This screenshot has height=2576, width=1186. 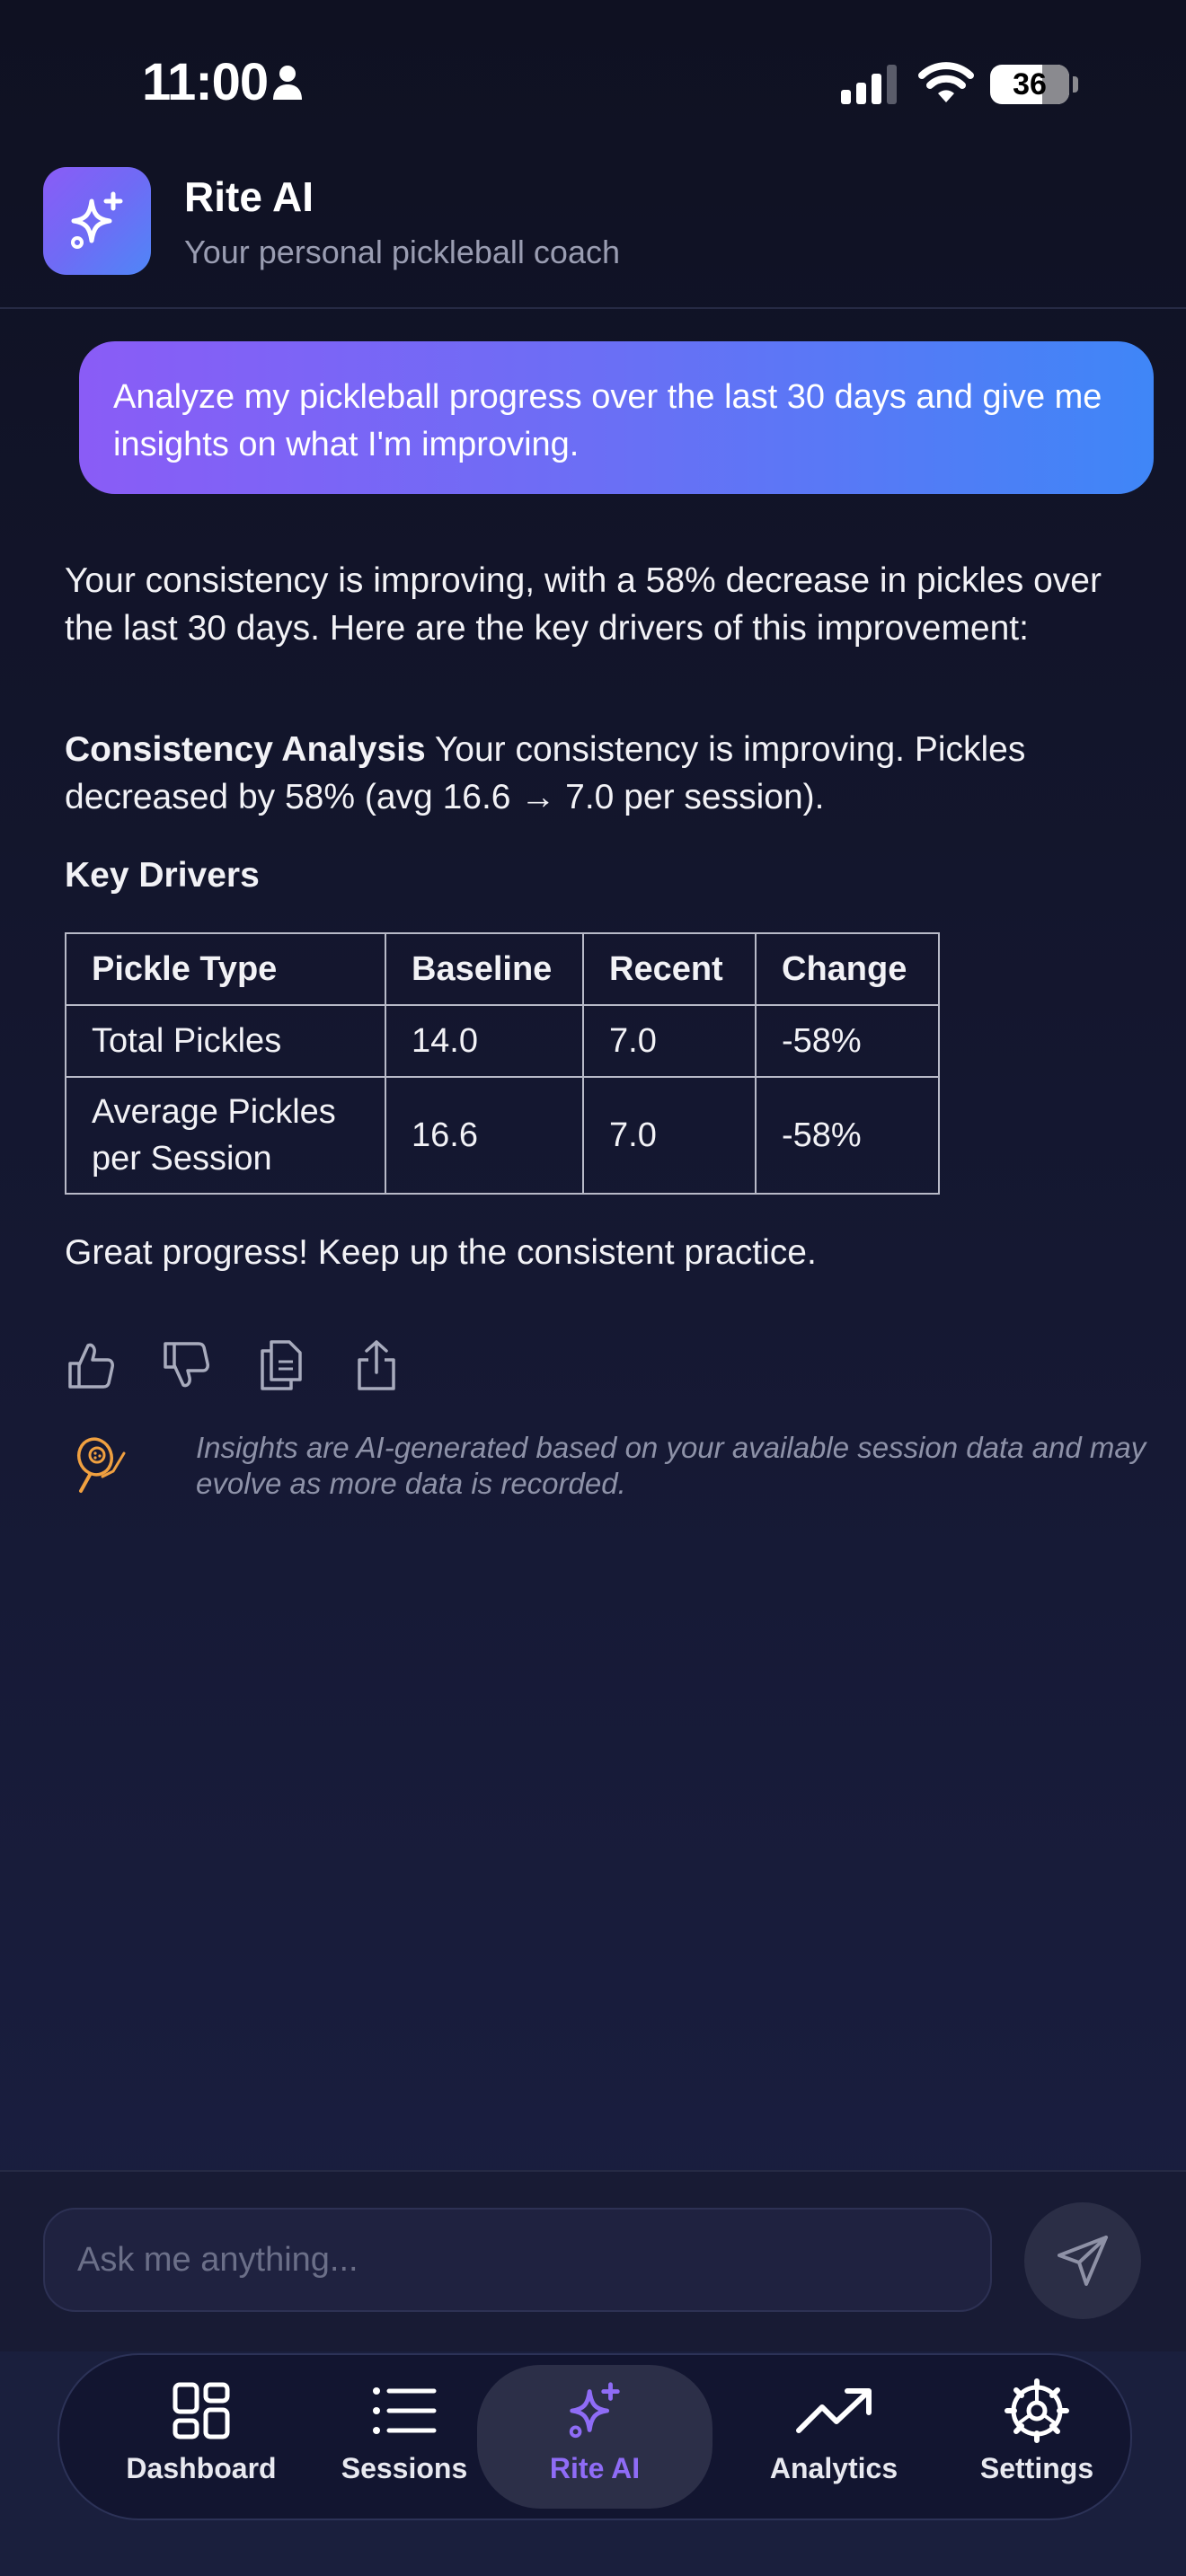 What do you see at coordinates (669, 969) in the screenshot?
I see `table-header-cell: Recent` at bounding box center [669, 969].